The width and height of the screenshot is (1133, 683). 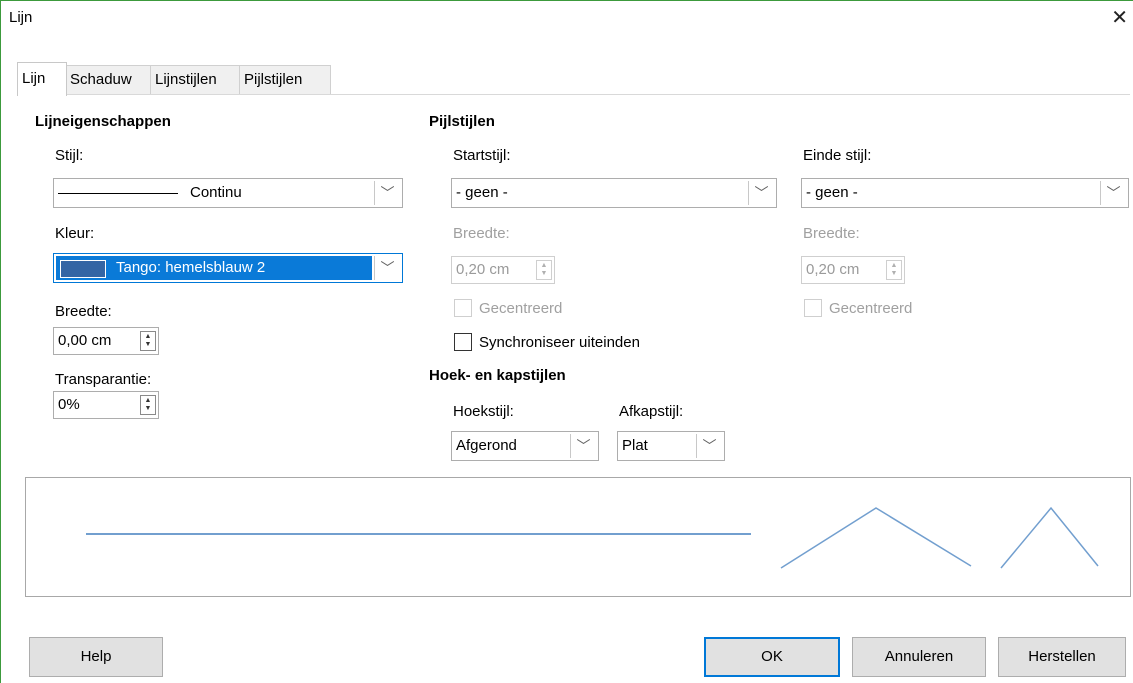 I want to click on corner-style-select: Afgerond ﹀, so click(x=525, y=446).